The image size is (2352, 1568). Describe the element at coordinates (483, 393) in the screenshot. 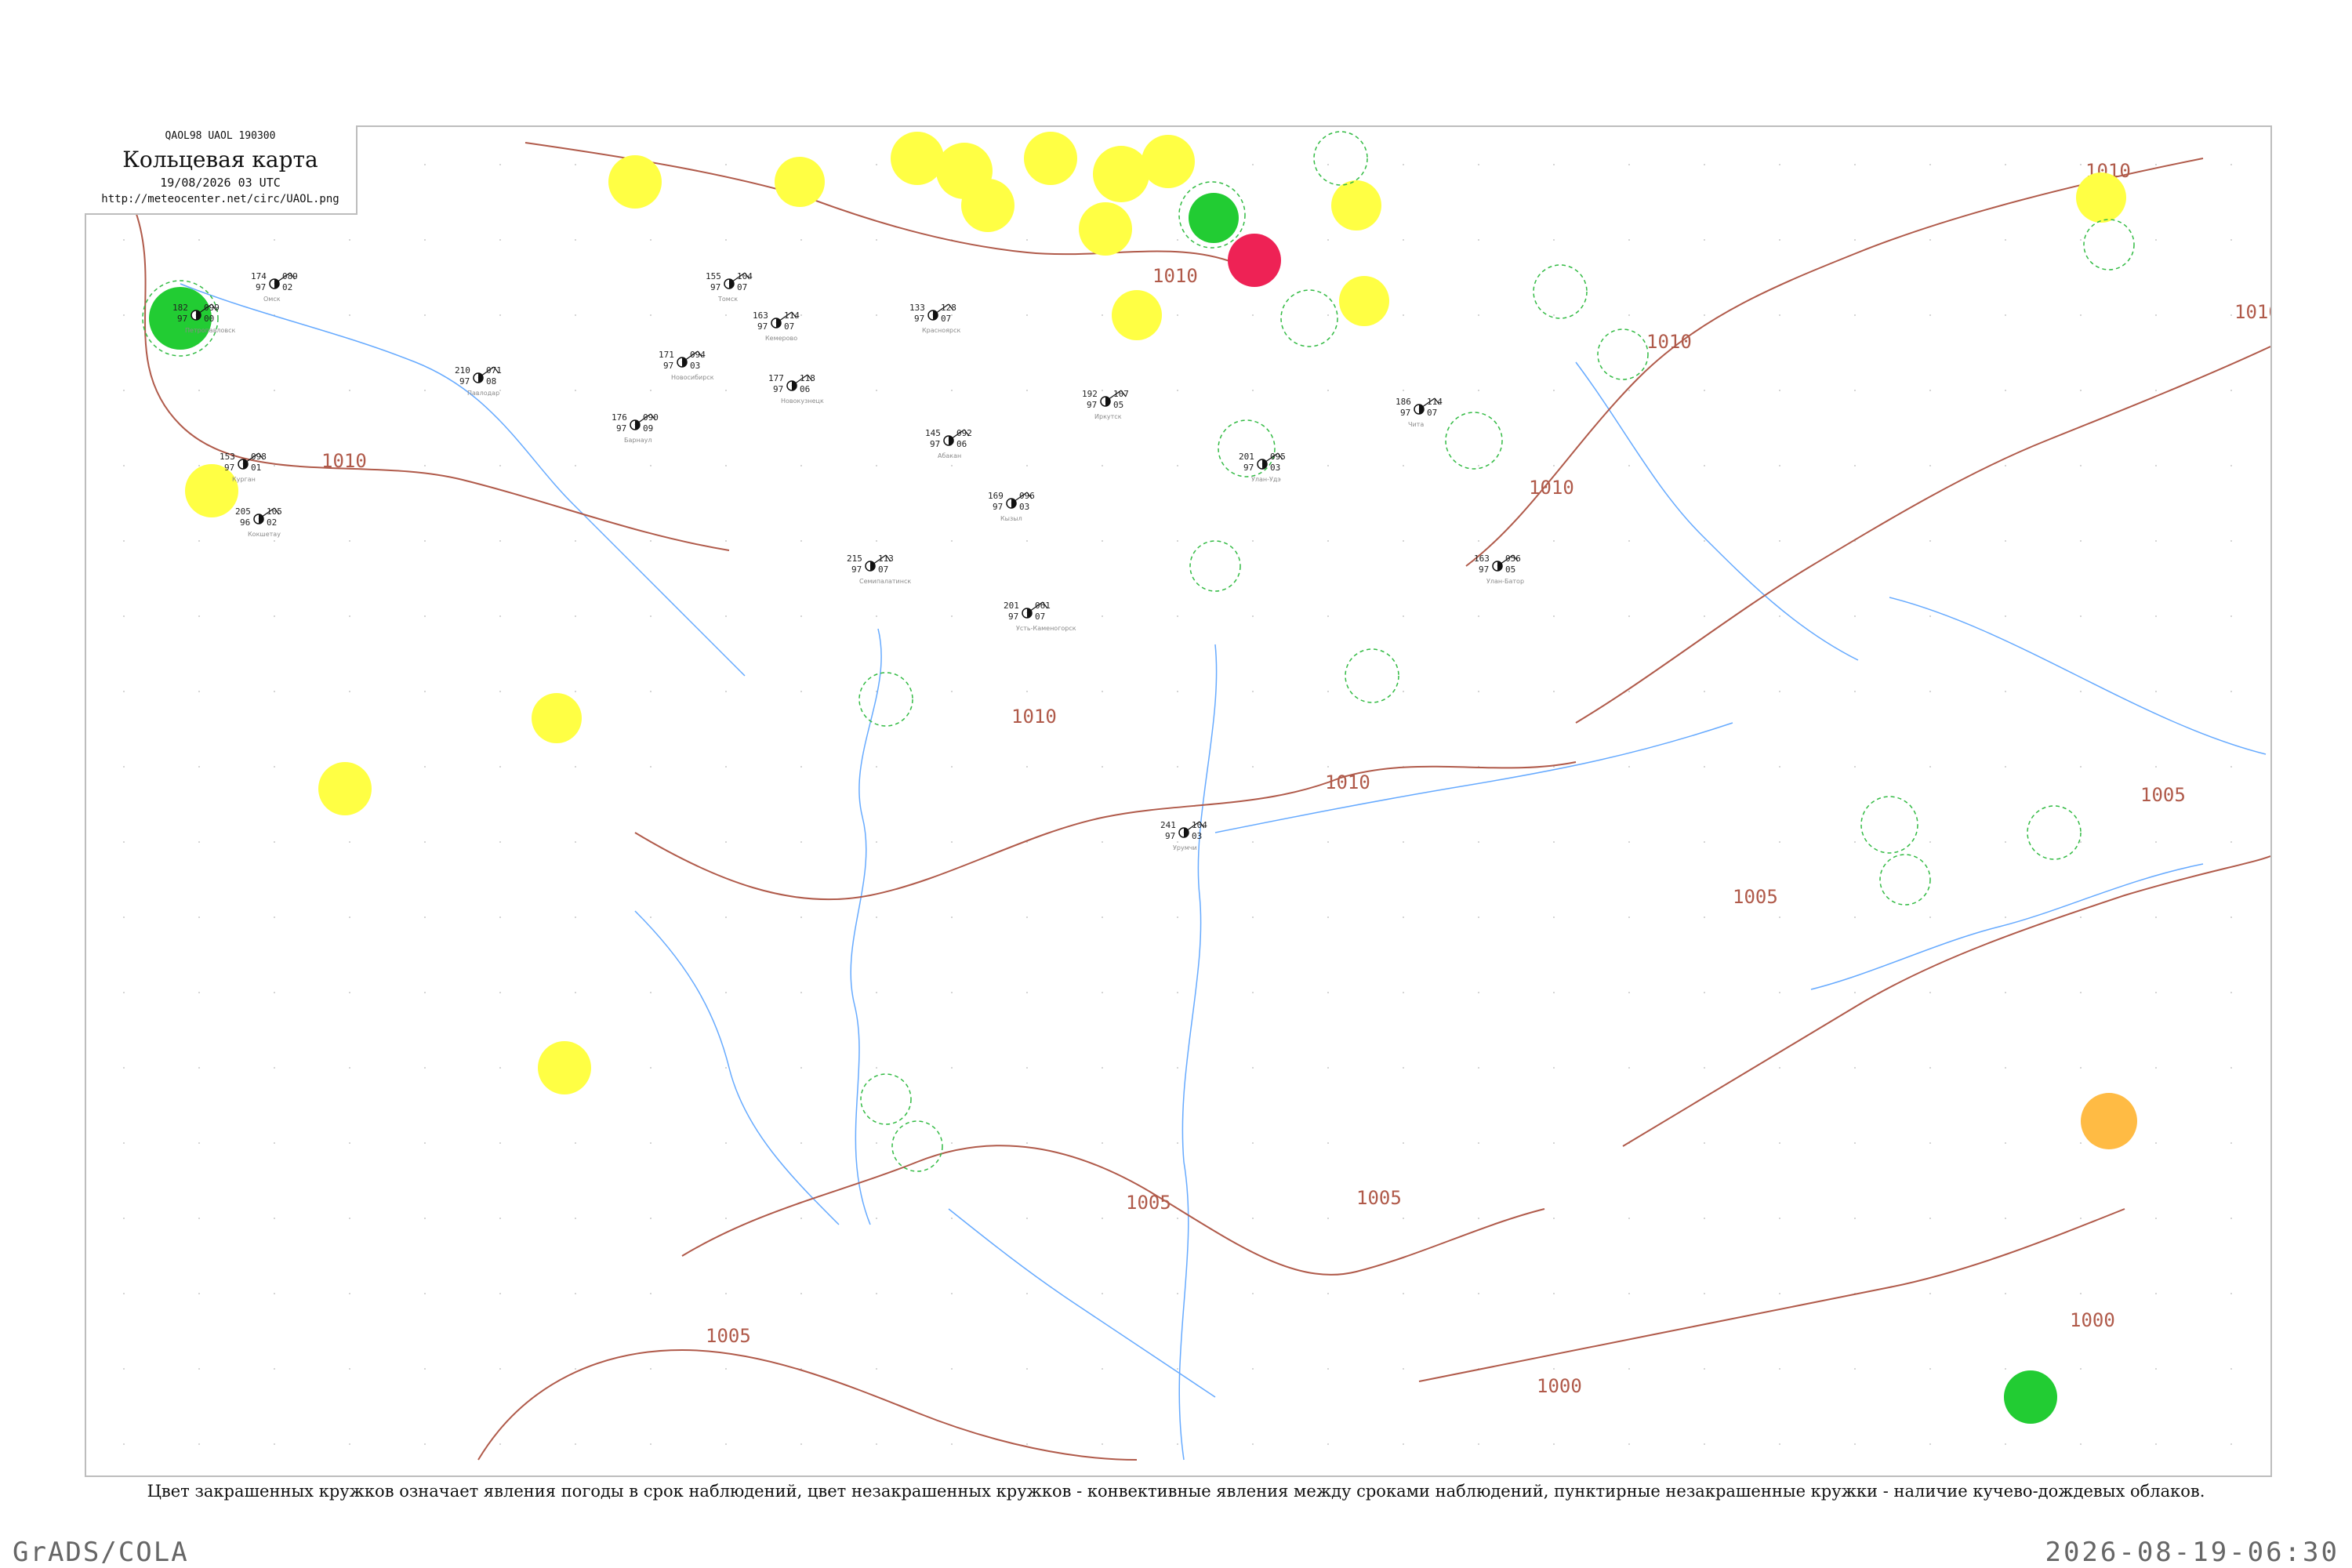

I see `station-name: Павлодар` at that location.